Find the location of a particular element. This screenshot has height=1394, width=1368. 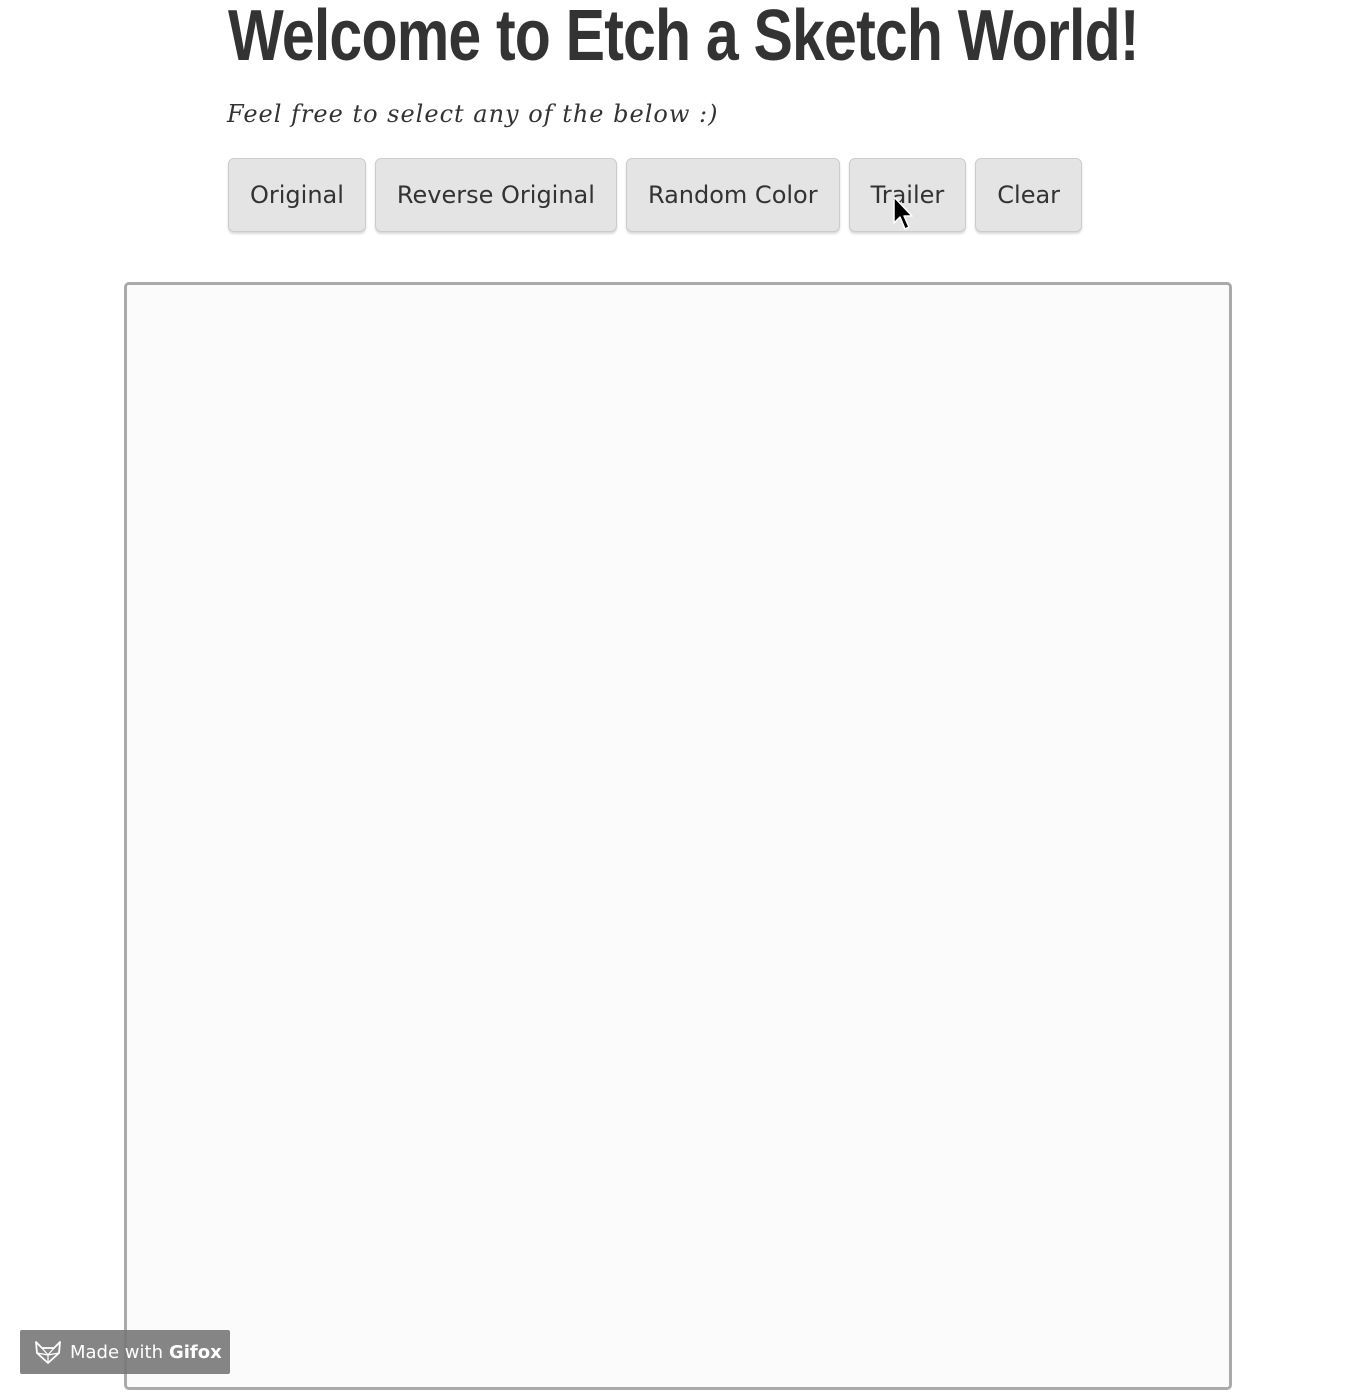

random-color-button: Random Color is located at coordinates (732, 195).